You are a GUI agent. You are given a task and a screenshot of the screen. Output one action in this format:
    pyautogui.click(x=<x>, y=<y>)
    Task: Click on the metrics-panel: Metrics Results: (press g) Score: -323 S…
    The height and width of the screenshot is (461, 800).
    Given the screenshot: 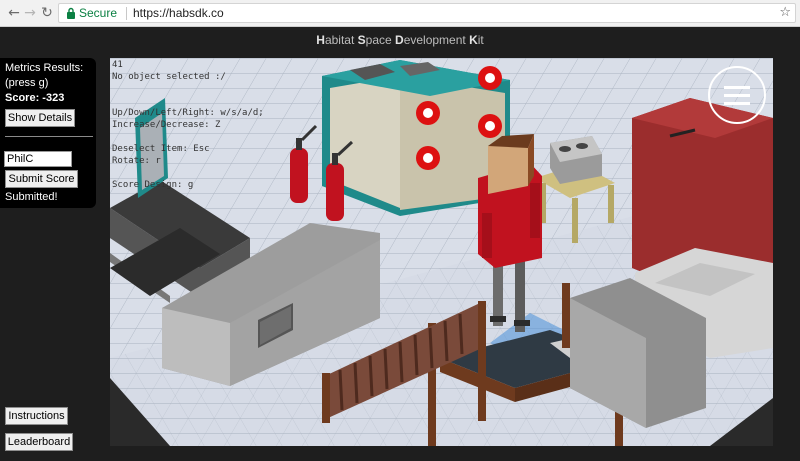 What is the action you would take?
    pyautogui.click(x=48, y=133)
    